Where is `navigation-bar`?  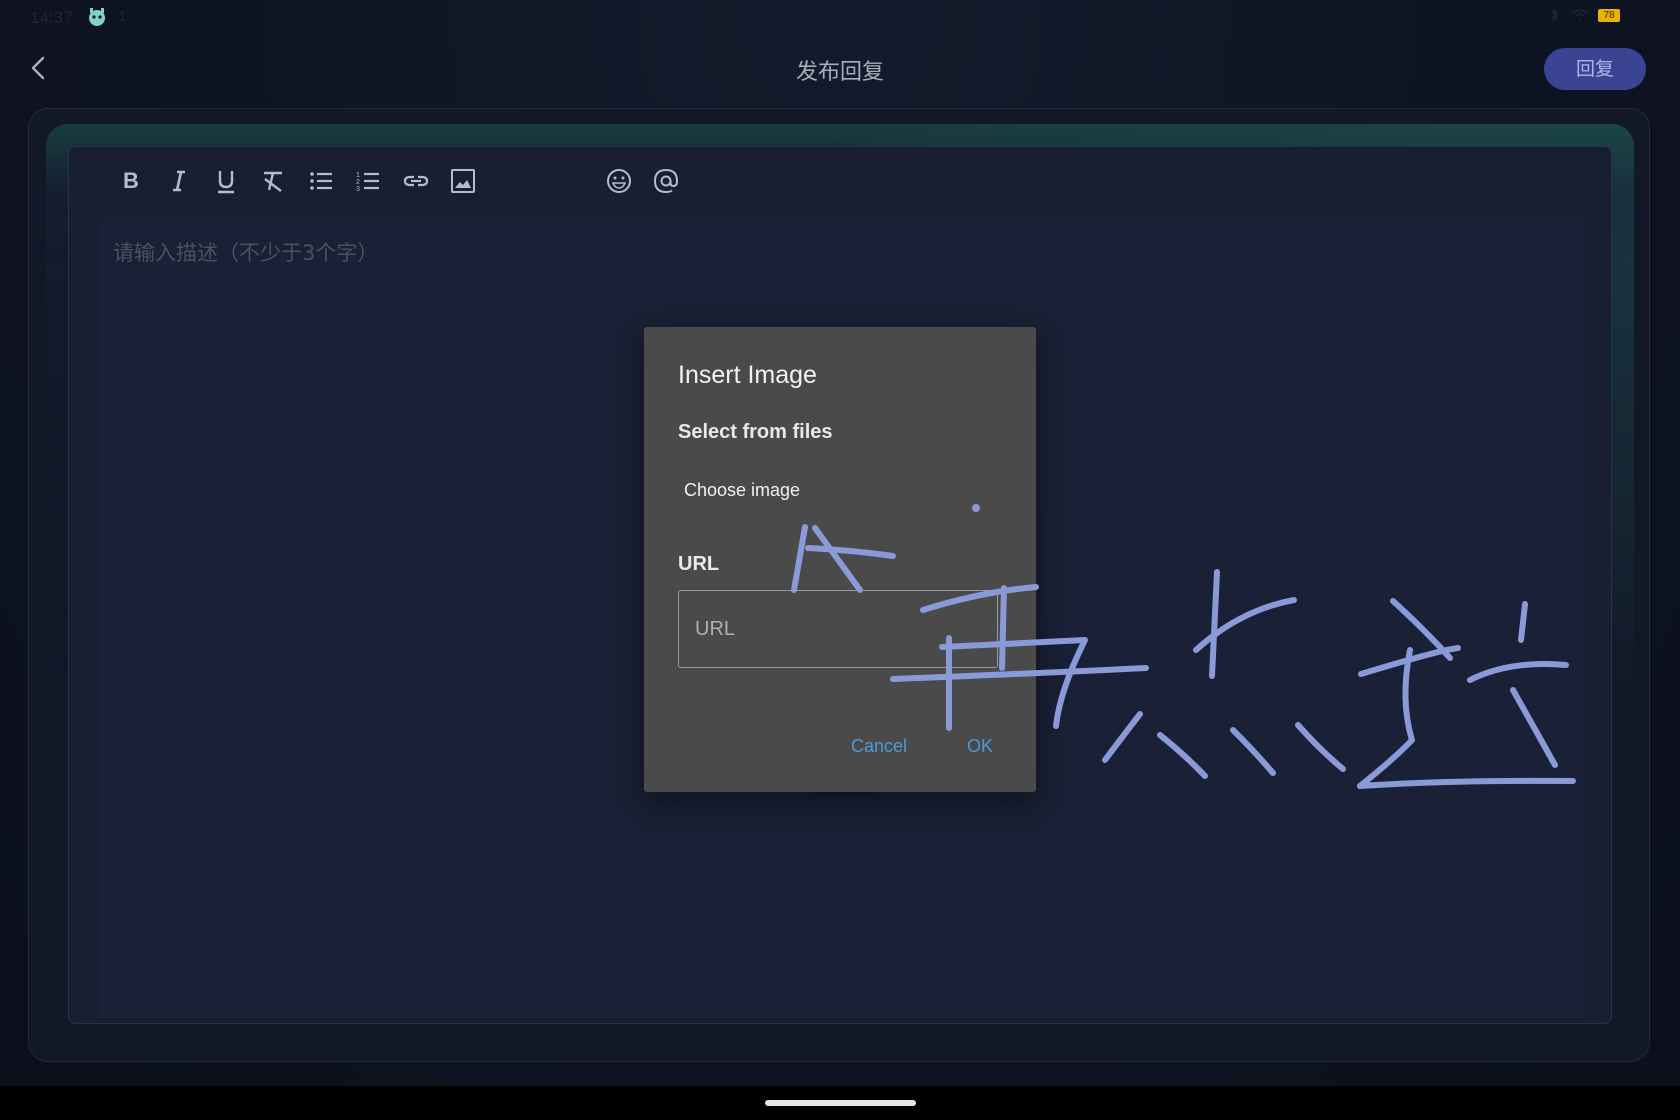 navigation-bar is located at coordinates (840, 1103).